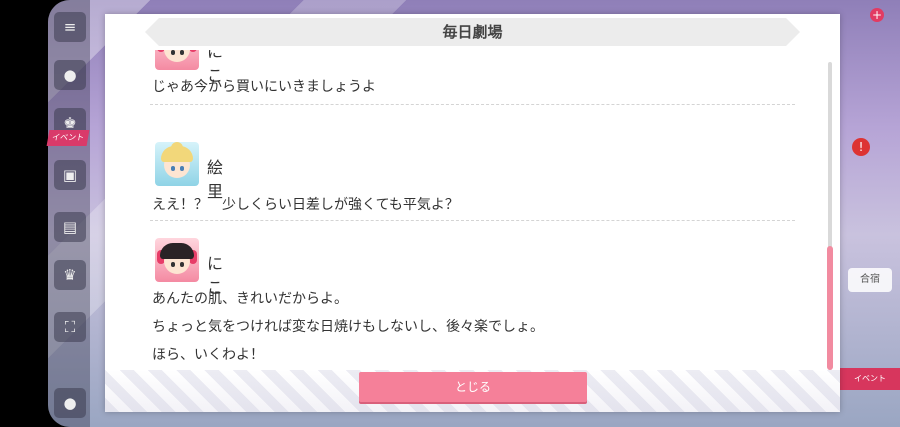  I want to click on alert-icon: !, so click(861, 147).